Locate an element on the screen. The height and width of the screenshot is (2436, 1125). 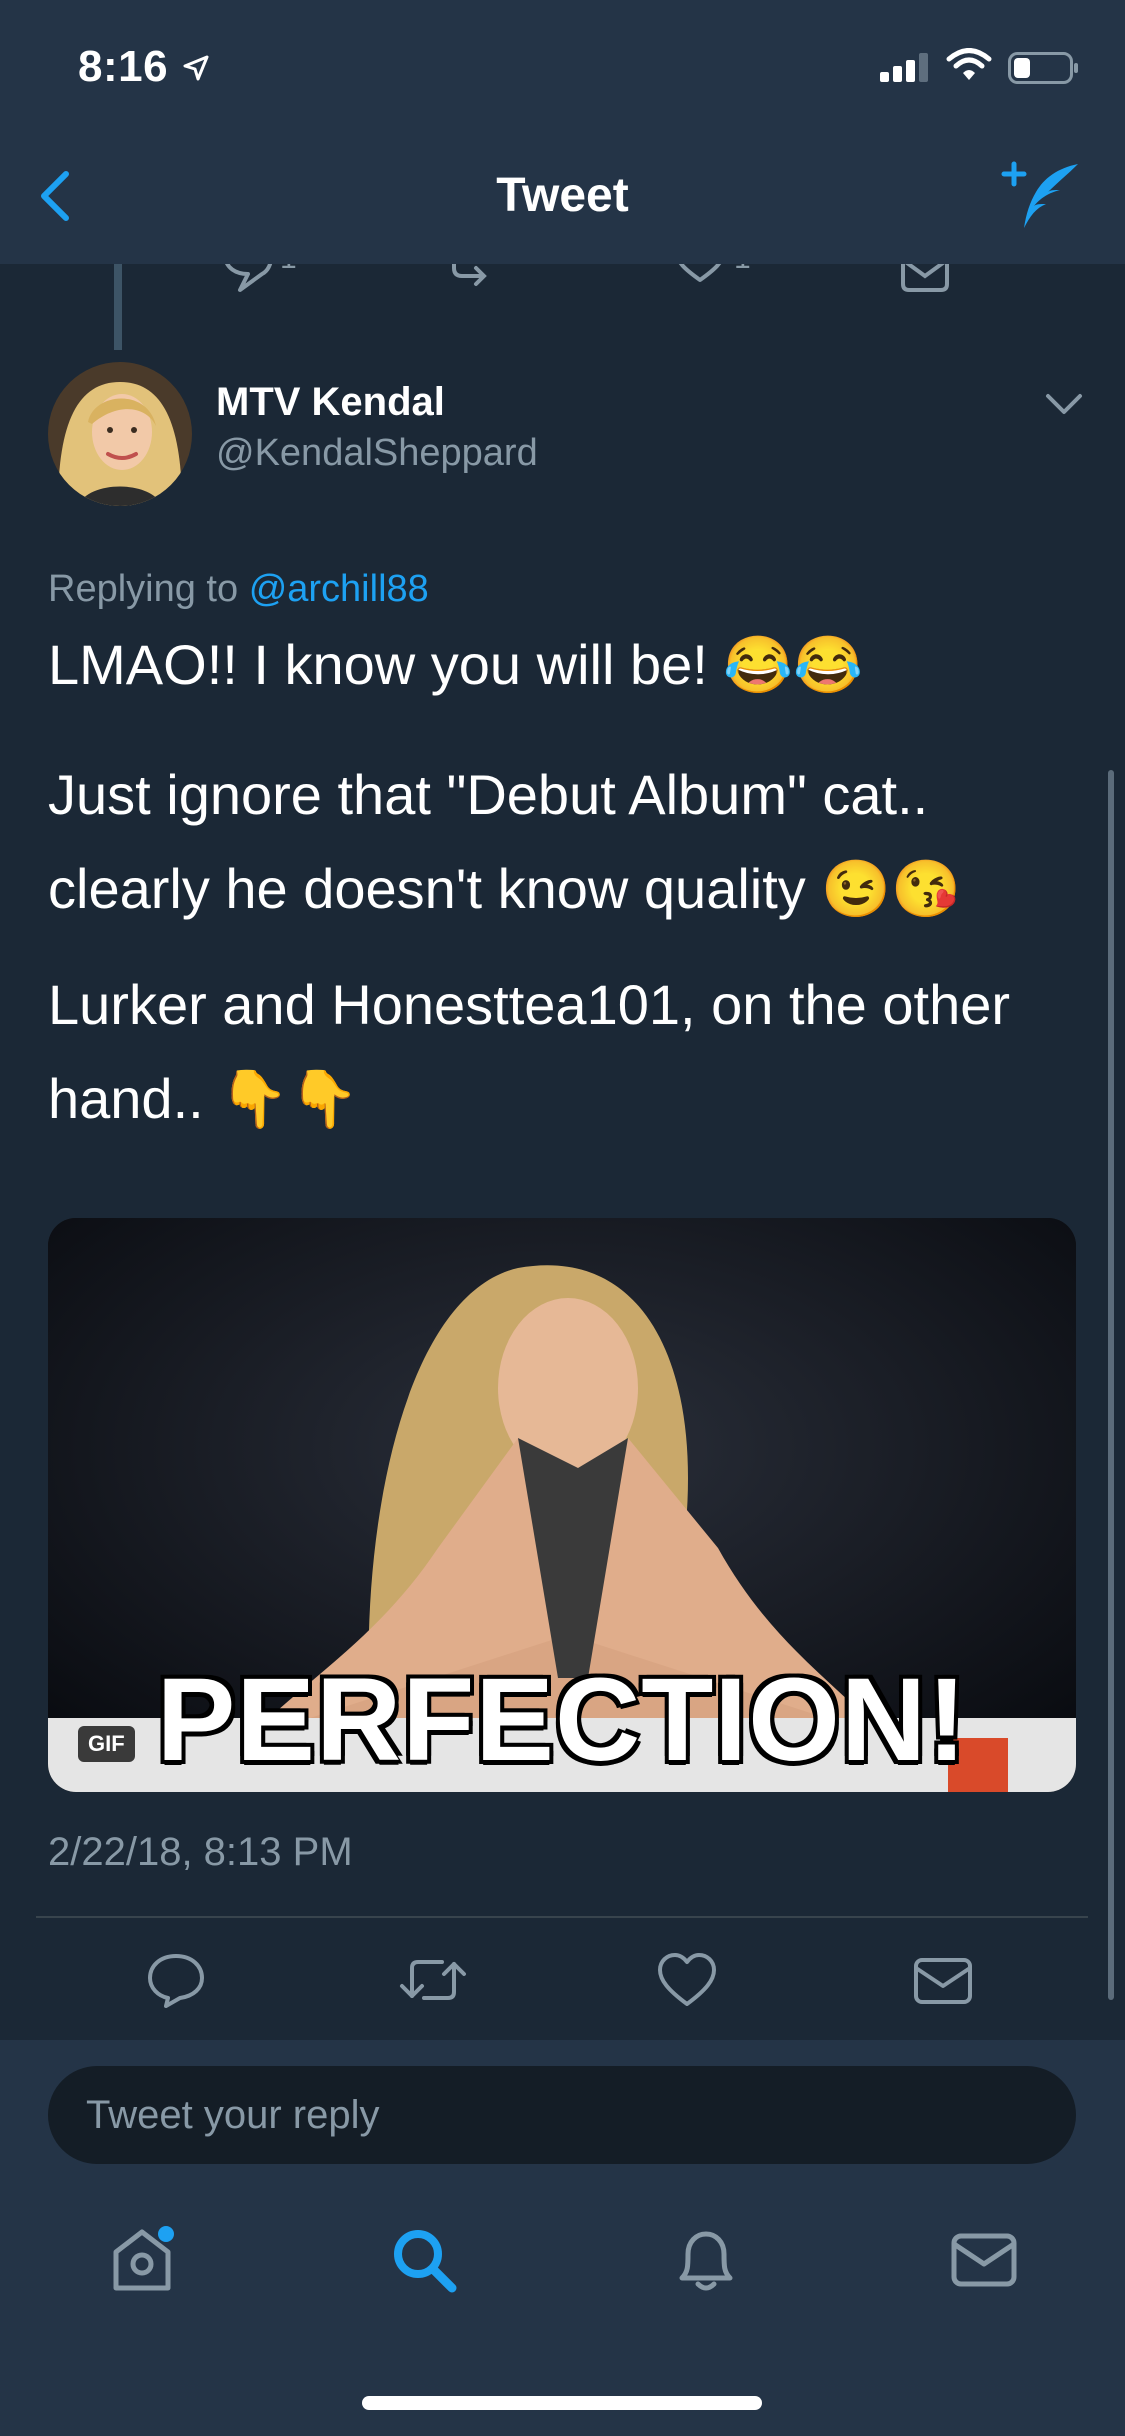
status-time: 8:16 is located at coordinates (123, 66).